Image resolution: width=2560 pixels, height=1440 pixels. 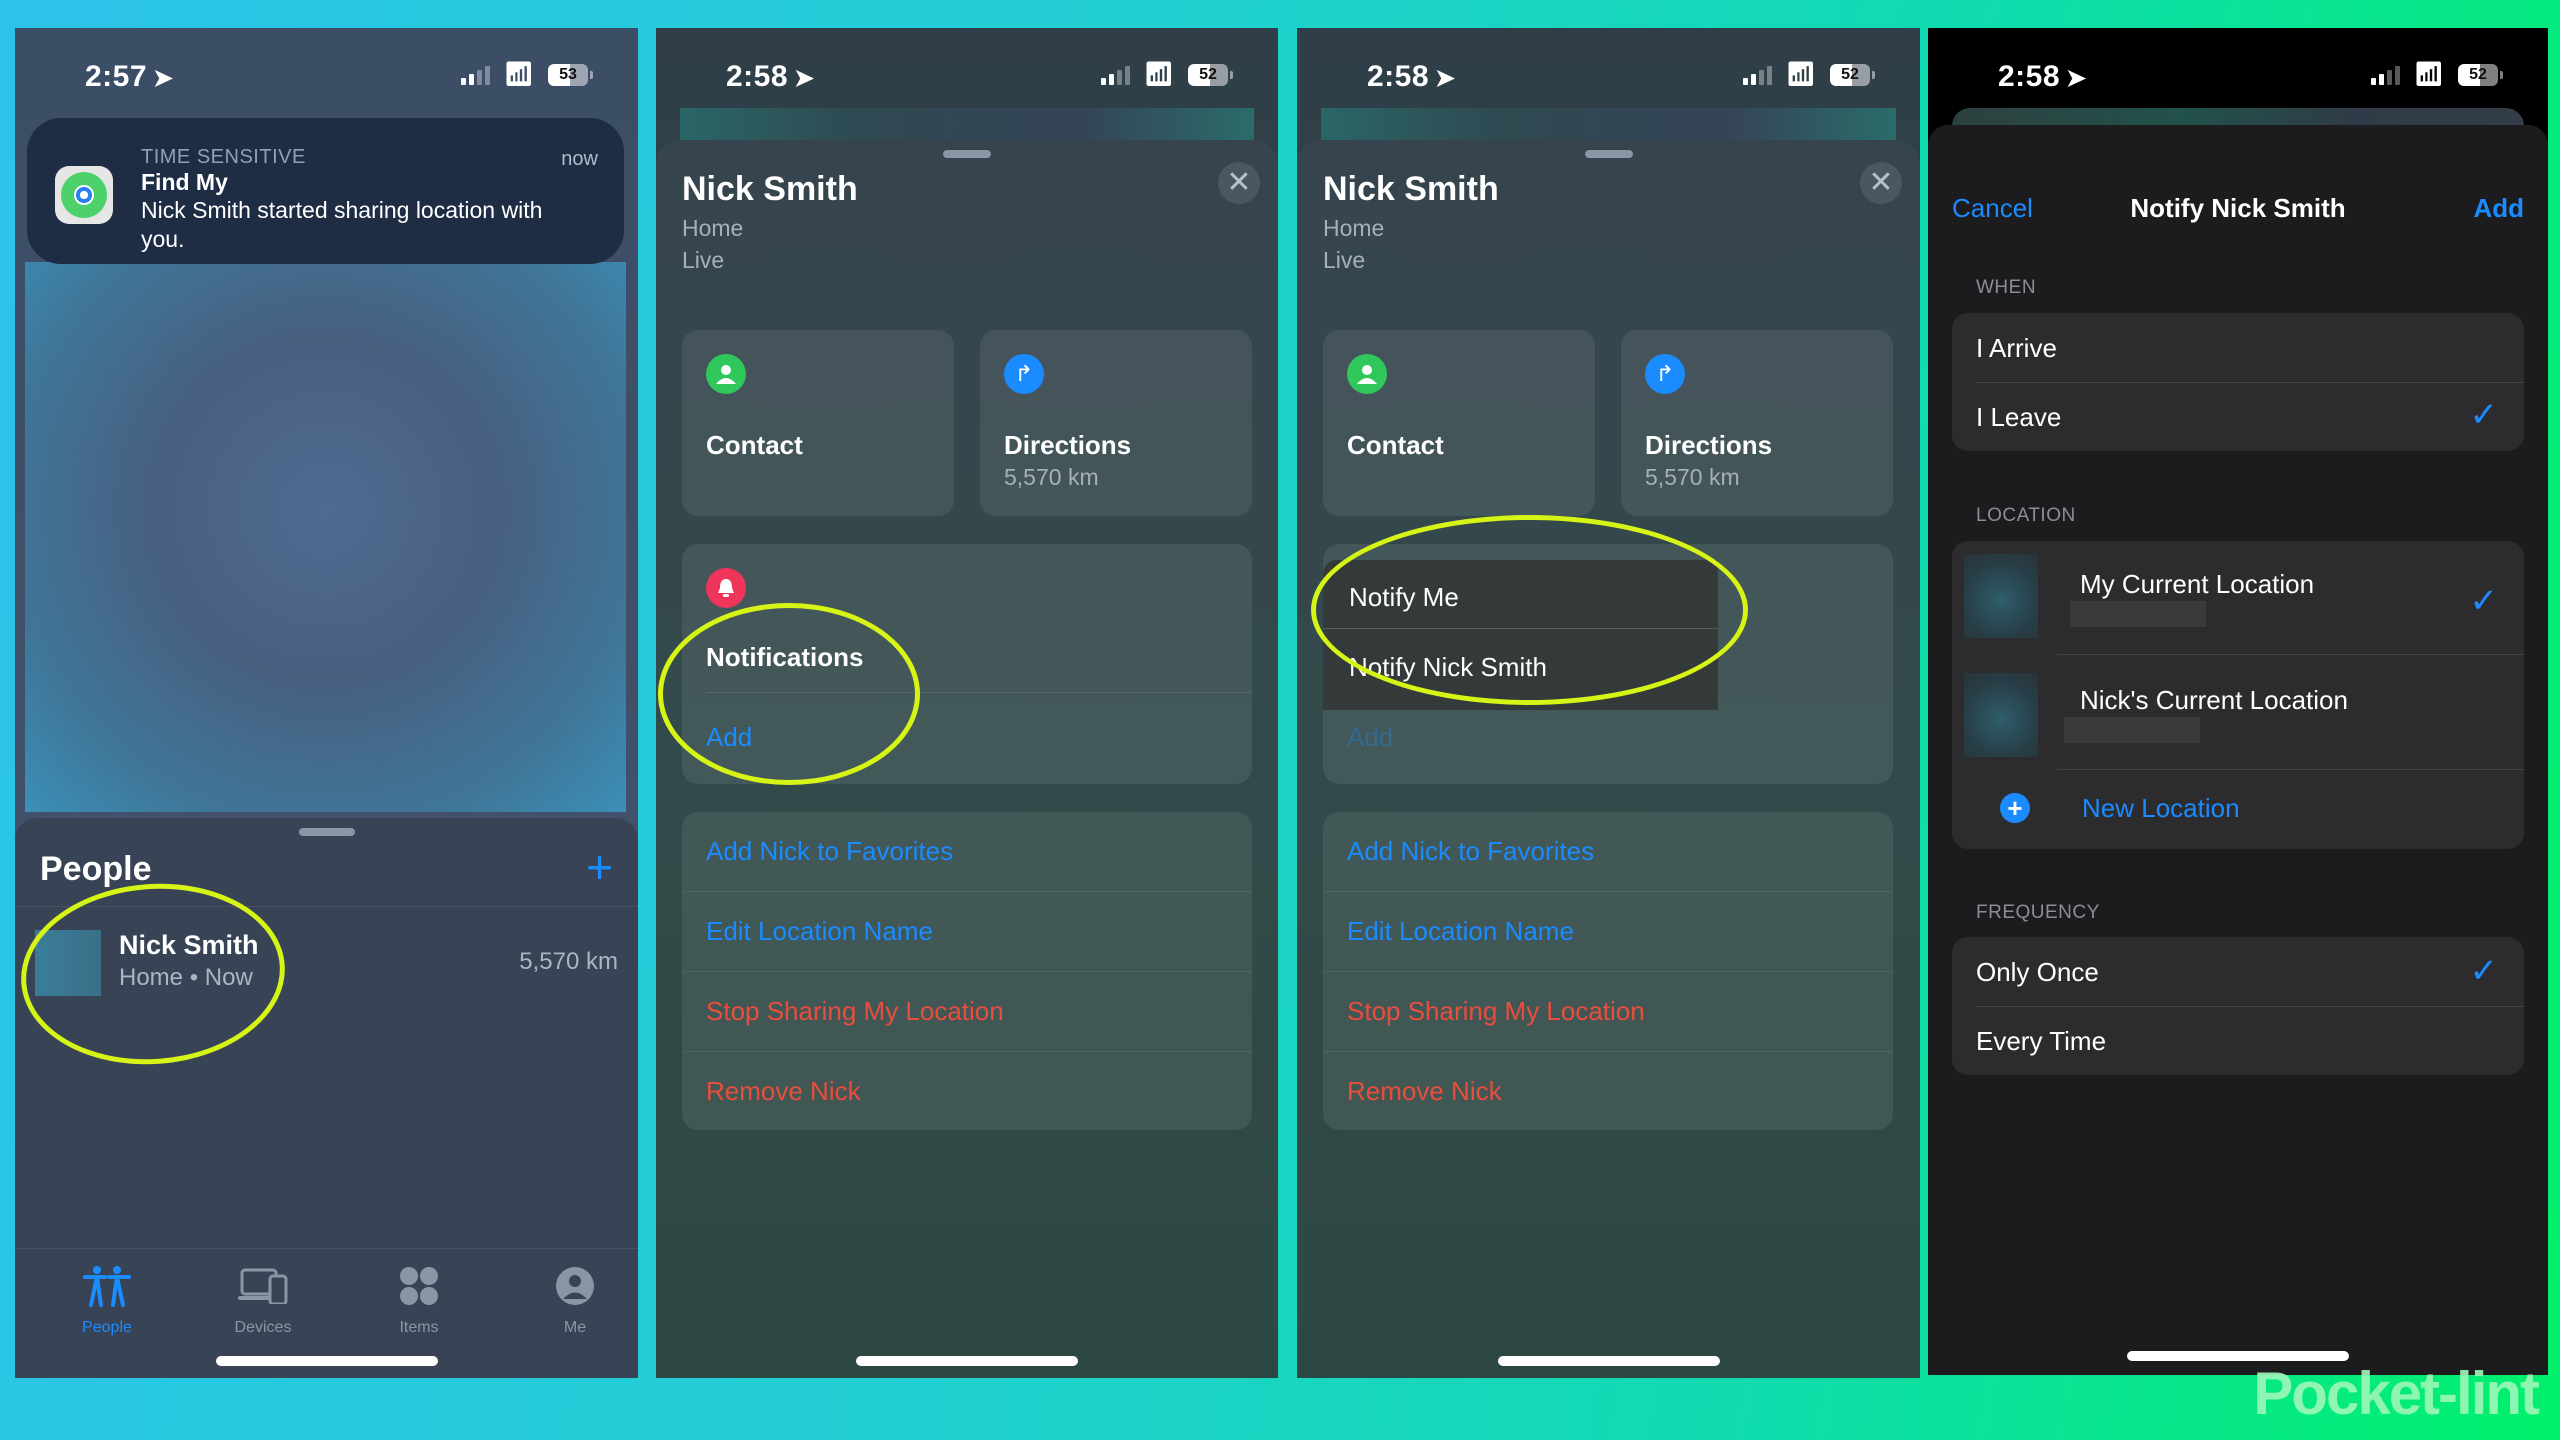 What do you see at coordinates (107, 1298) in the screenshot?
I see `tab-people: People` at bounding box center [107, 1298].